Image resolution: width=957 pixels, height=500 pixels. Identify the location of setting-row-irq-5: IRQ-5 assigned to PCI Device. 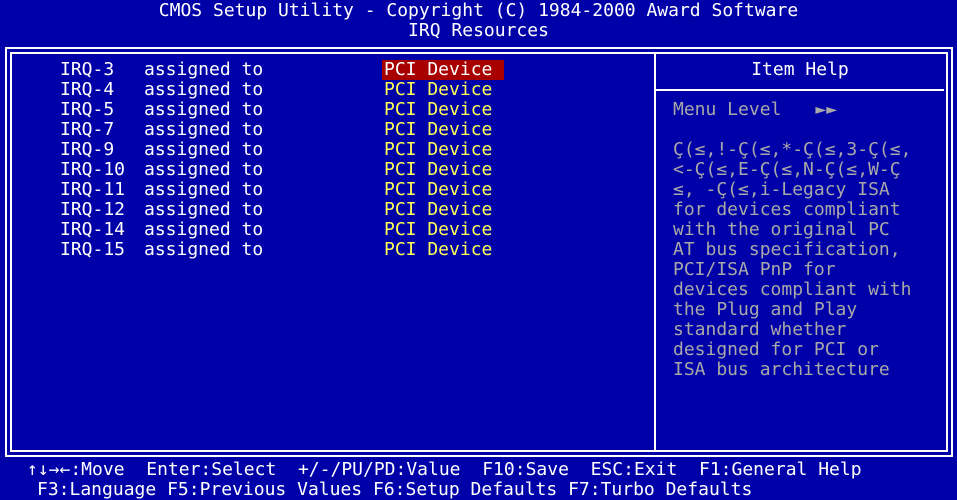
(282, 110).